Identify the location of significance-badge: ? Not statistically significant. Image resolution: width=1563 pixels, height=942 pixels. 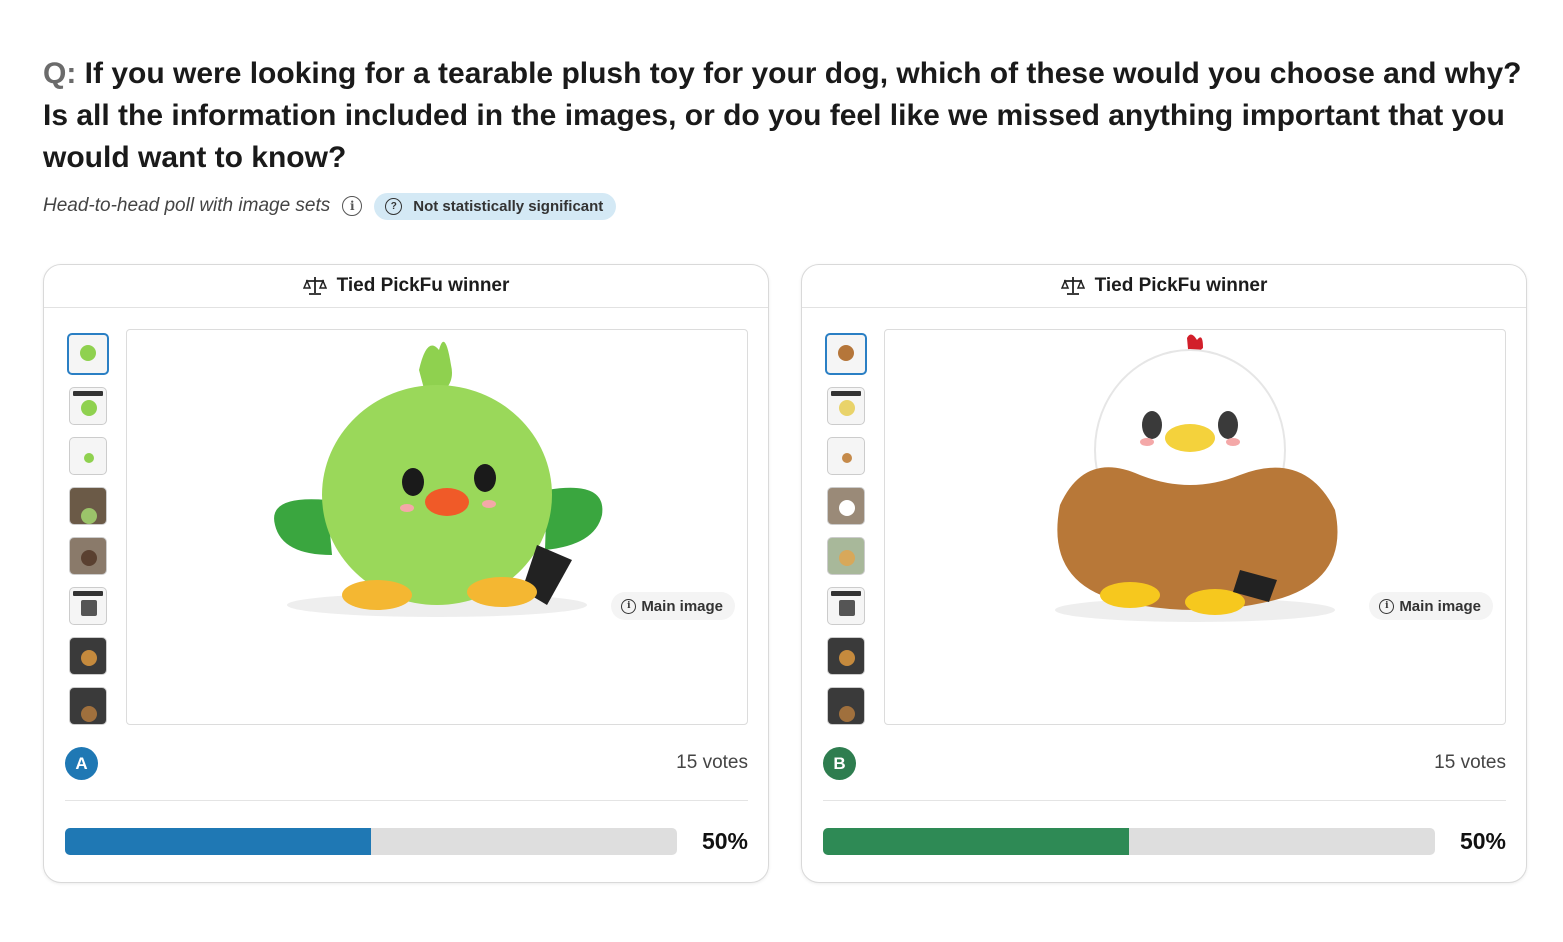
(495, 206).